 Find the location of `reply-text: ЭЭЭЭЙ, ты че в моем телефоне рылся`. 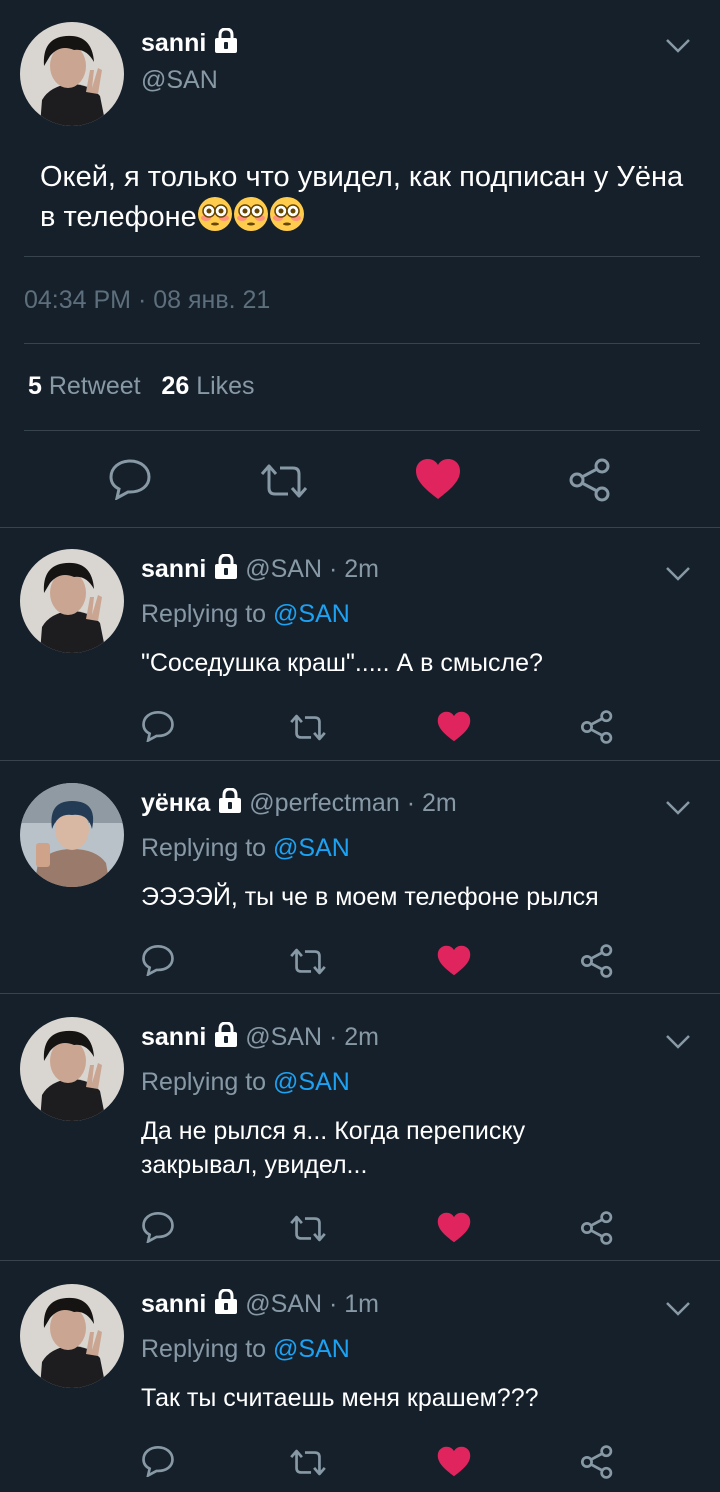

reply-text: ЭЭЭЭЙ, ты че в моем телефоне рылся is located at coordinates (370, 897).